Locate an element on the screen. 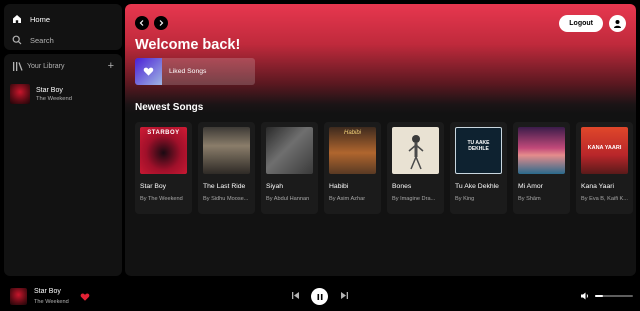  library-item-cover is located at coordinates (20, 94).